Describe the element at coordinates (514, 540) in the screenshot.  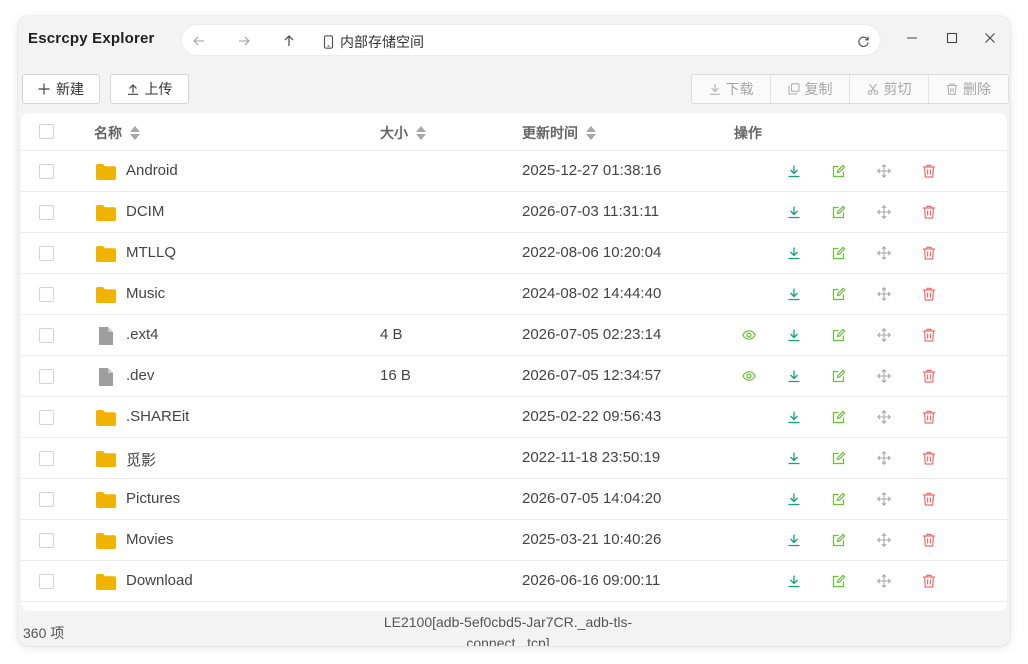
I see `table-row: Movies 2025-03-21 10:40:26` at that location.